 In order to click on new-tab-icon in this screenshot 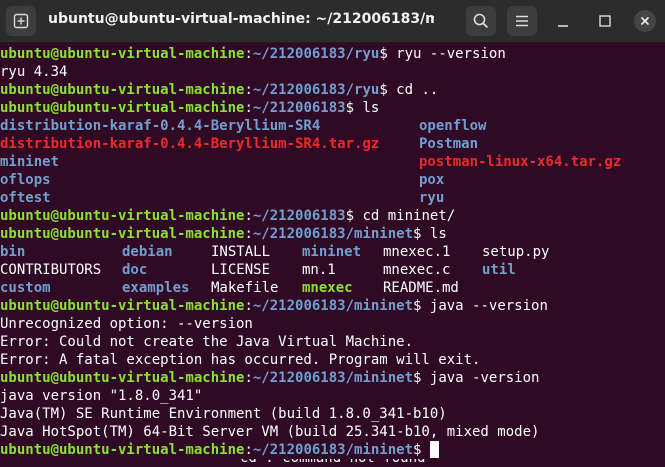, I will do `click(21, 21)`.